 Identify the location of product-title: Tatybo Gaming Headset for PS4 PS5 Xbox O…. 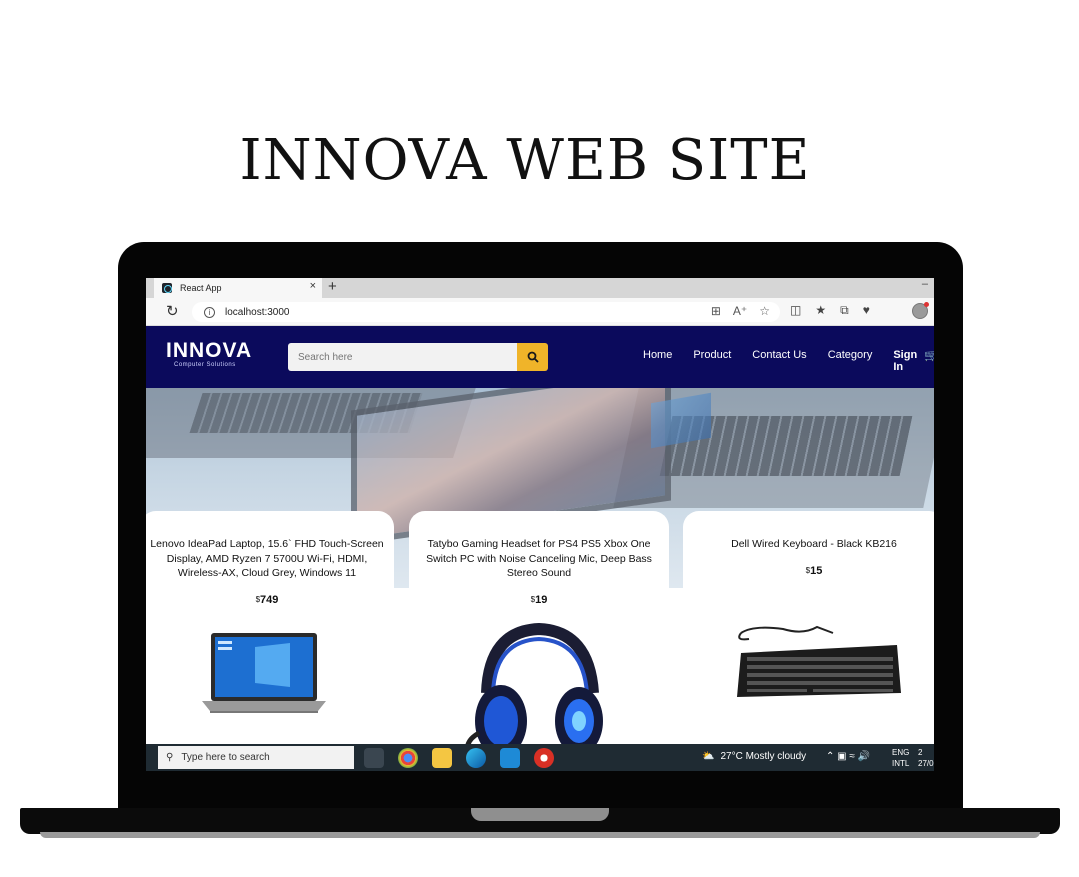
(539, 558).